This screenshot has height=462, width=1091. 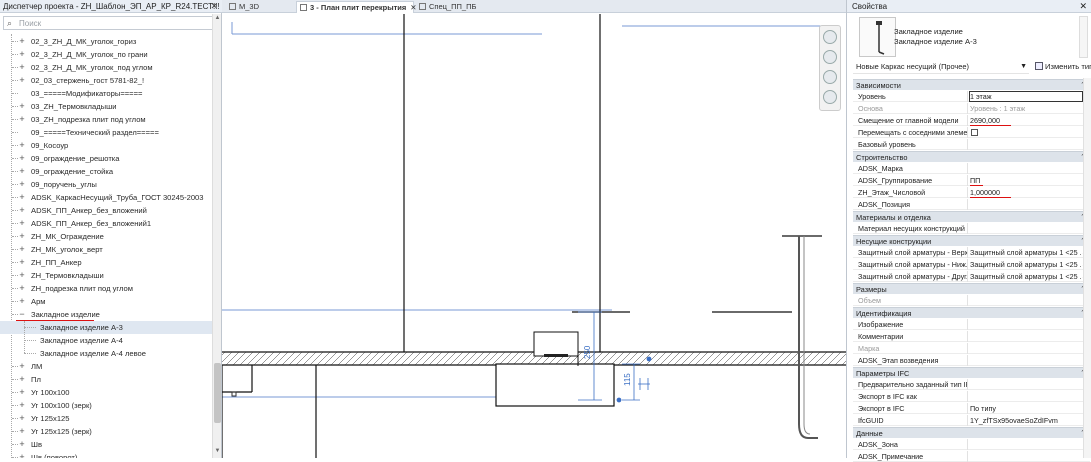 What do you see at coordinates (356, 7) in the screenshot?
I see `tab-floor-plan: 3 - План плит перекрытия ✕` at bounding box center [356, 7].